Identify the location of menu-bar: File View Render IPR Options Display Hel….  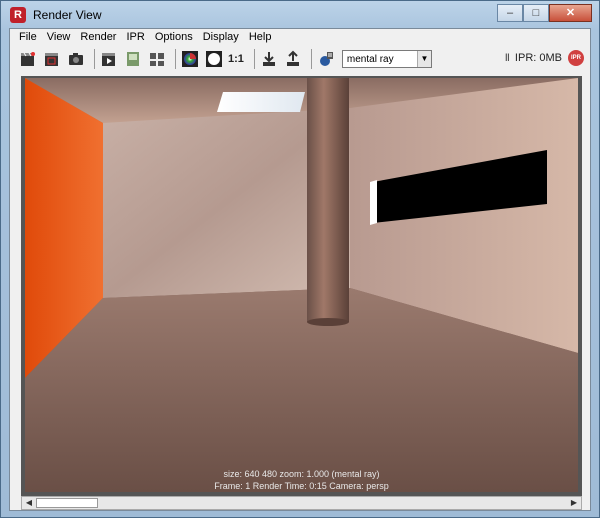
(300, 37).